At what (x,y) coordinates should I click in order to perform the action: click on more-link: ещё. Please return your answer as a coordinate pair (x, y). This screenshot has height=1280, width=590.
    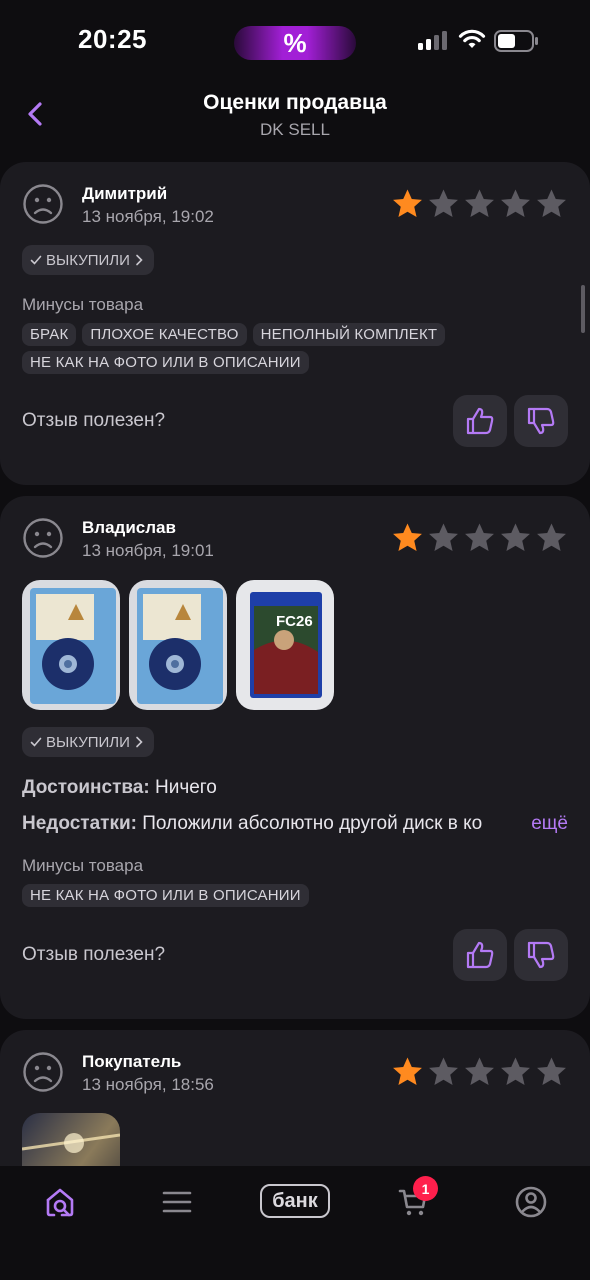
    Looking at the image, I should click on (549, 824).